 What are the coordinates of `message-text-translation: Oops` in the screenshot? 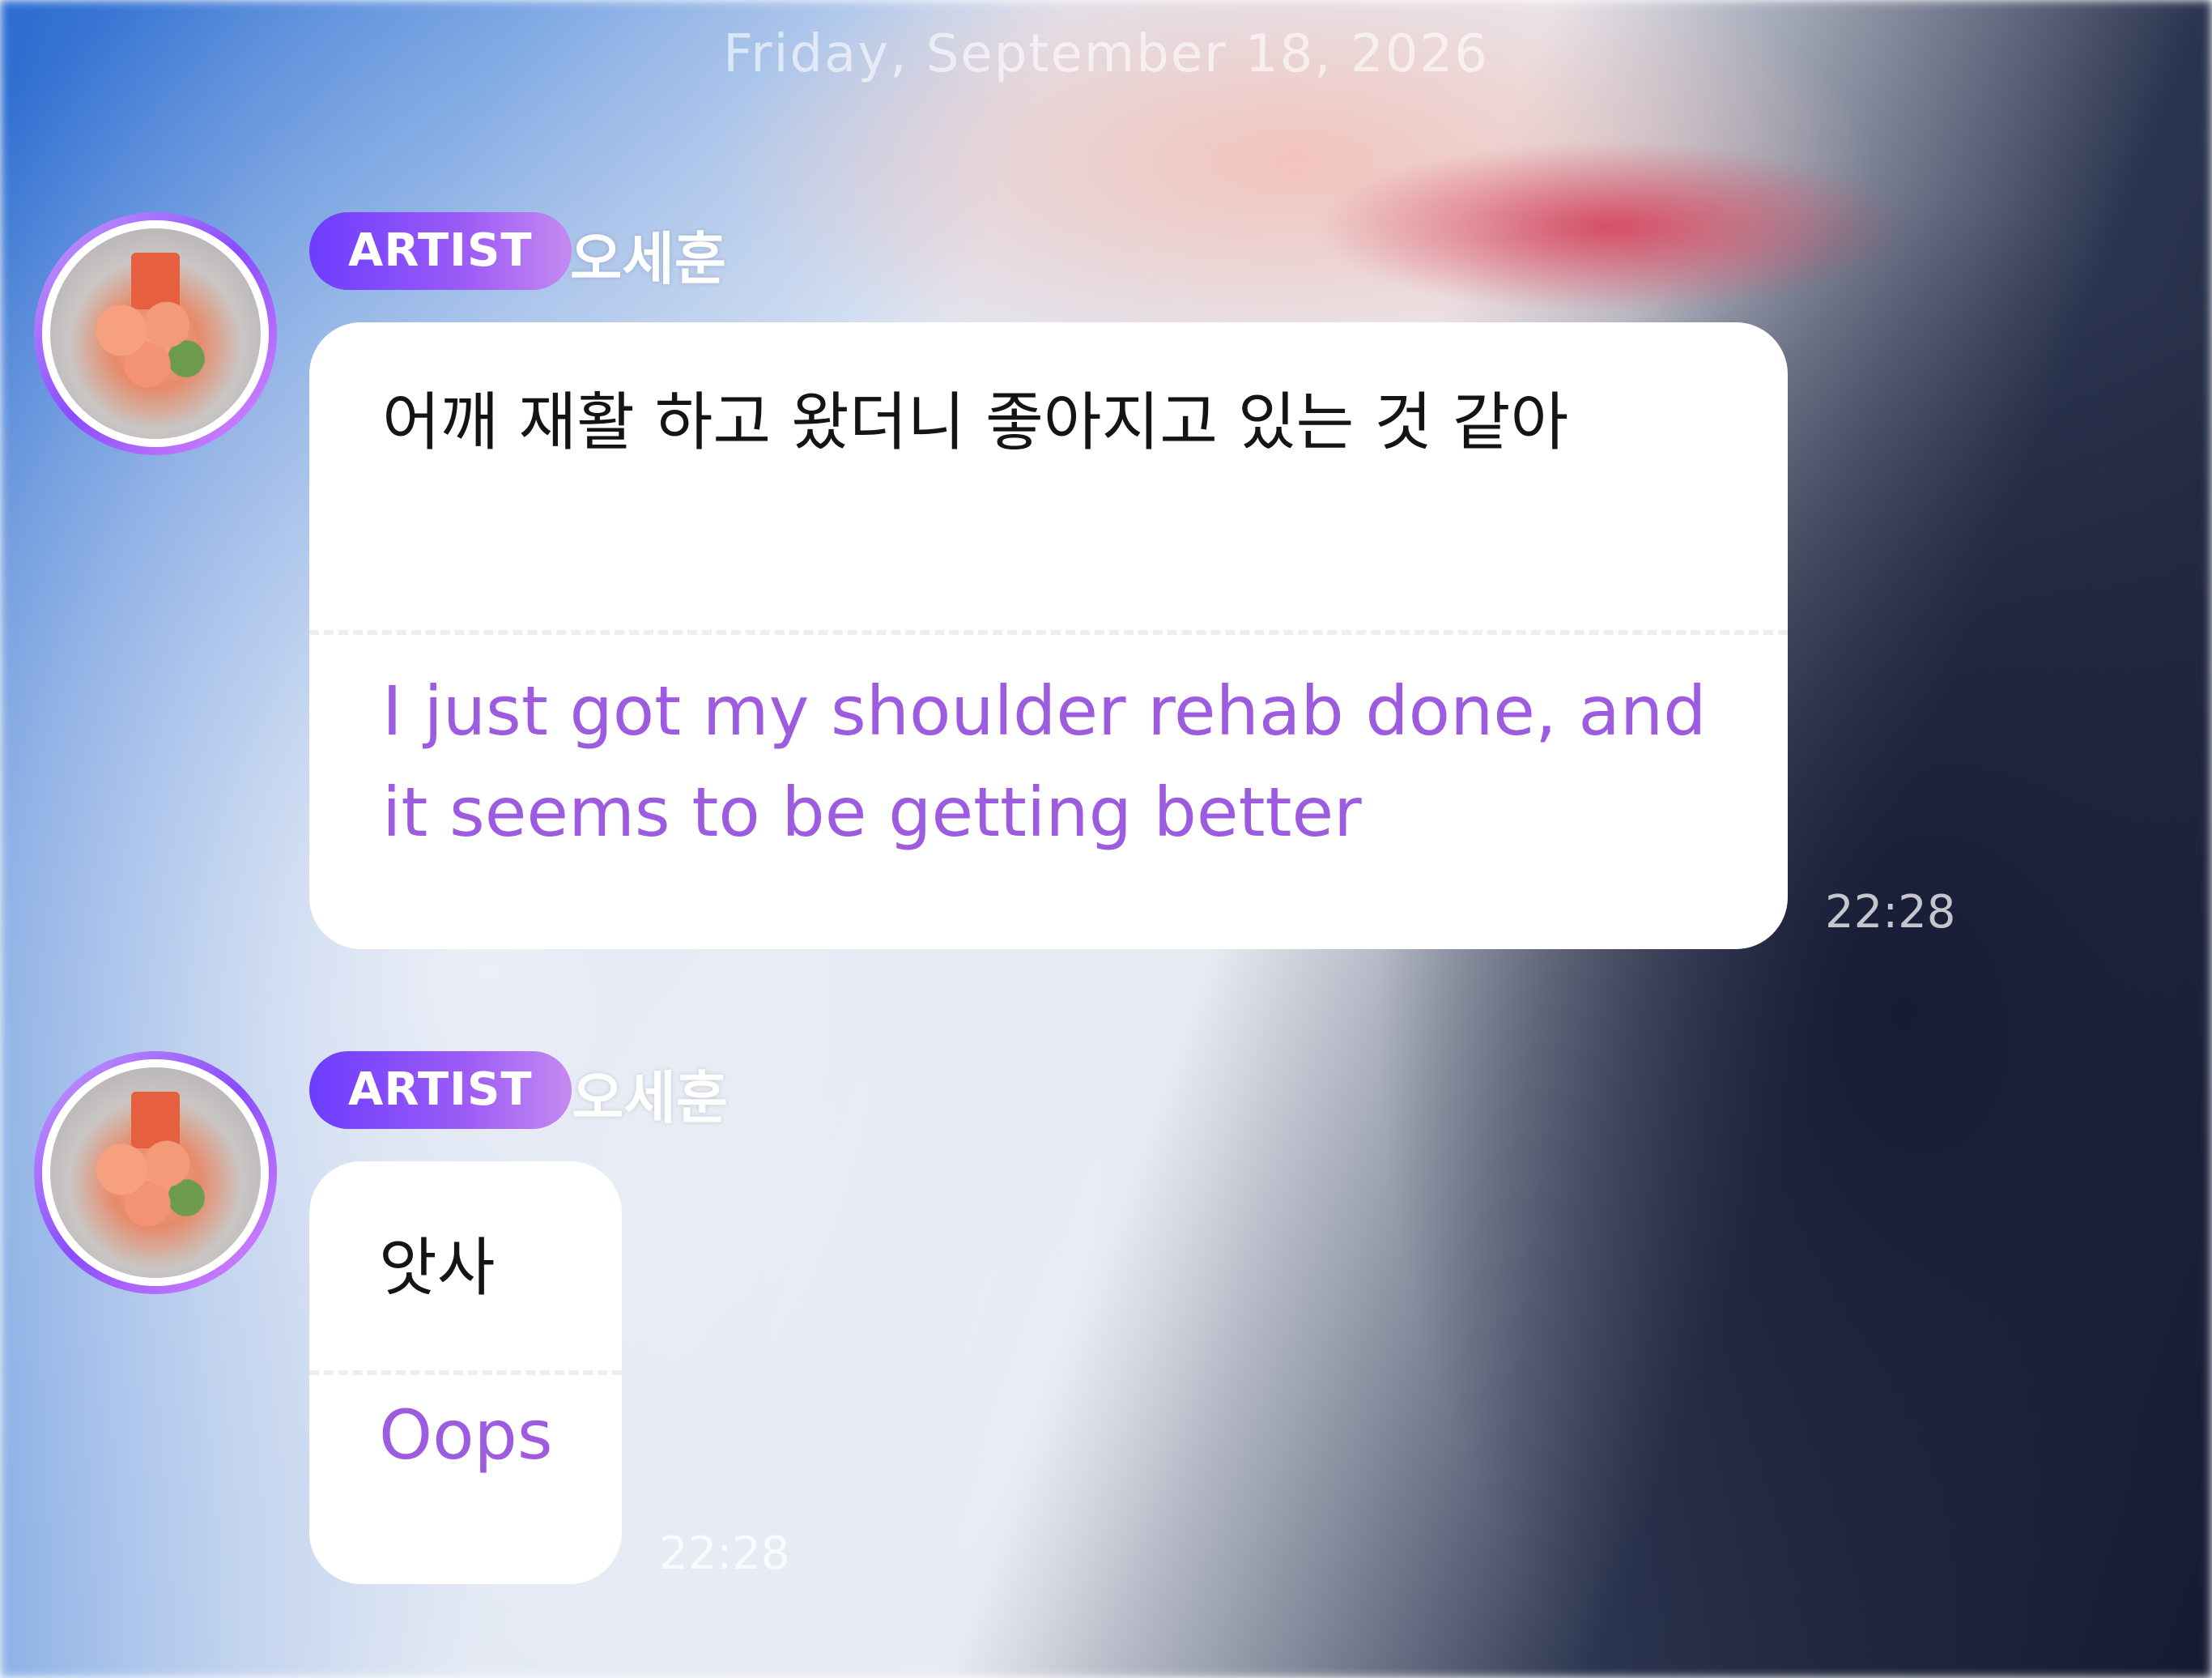 It's located at (466, 1435).